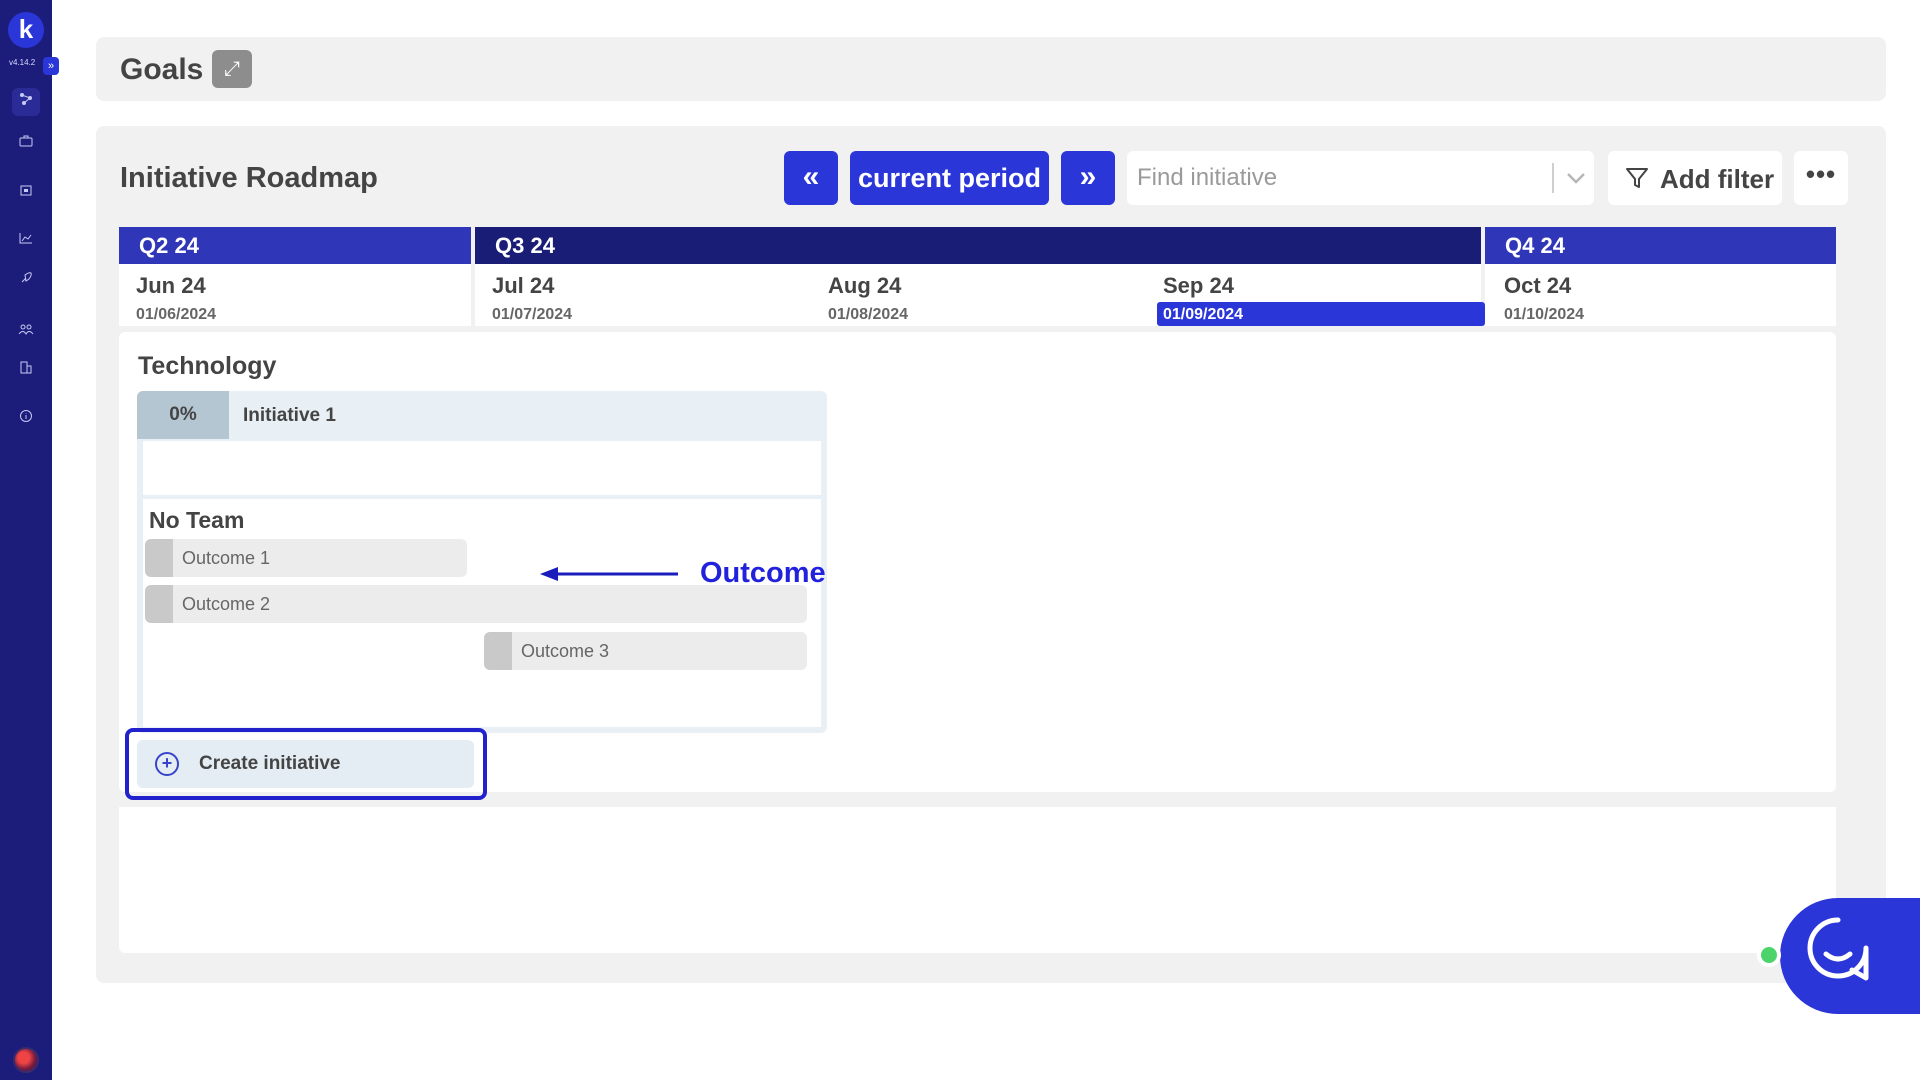  Describe the element at coordinates (171, 285) in the screenshot. I see `month-label: Jun 24` at that location.